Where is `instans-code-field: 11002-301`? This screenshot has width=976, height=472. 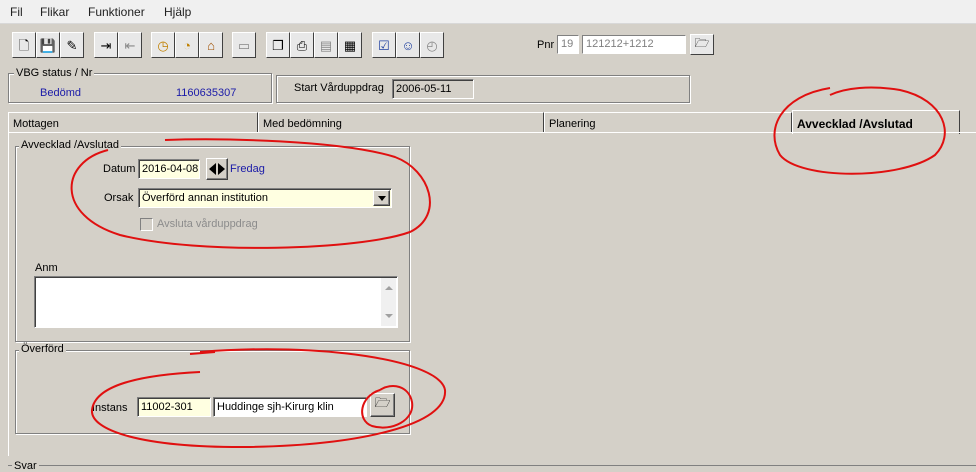
instans-code-field: 11002-301 is located at coordinates (174, 407).